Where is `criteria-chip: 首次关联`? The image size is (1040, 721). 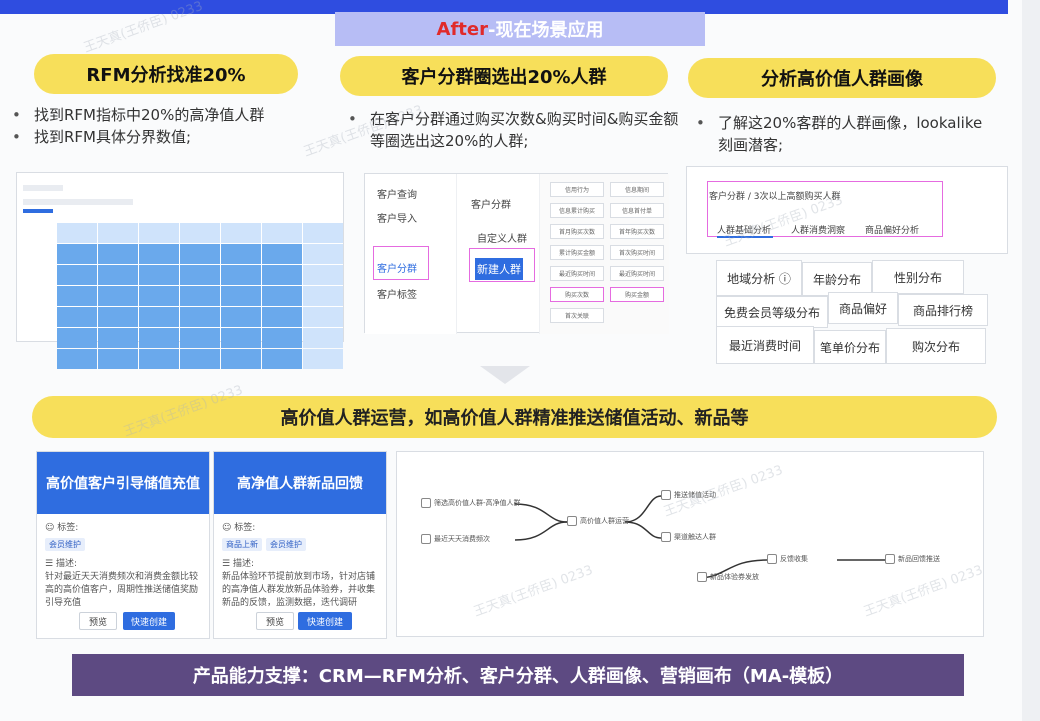 criteria-chip: 首次关联 is located at coordinates (577, 315).